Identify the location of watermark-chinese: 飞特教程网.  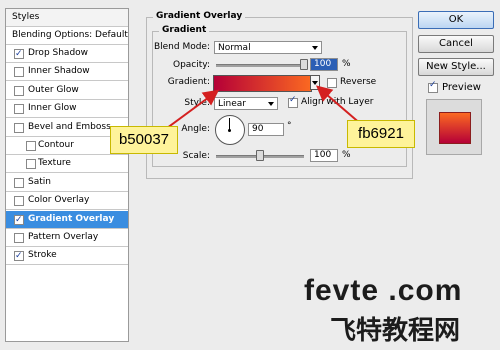
(395, 330).